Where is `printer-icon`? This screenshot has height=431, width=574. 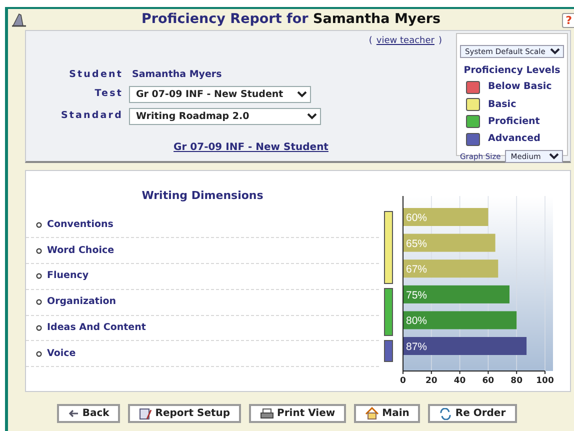 printer-icon is located at coordinates (267, 414).